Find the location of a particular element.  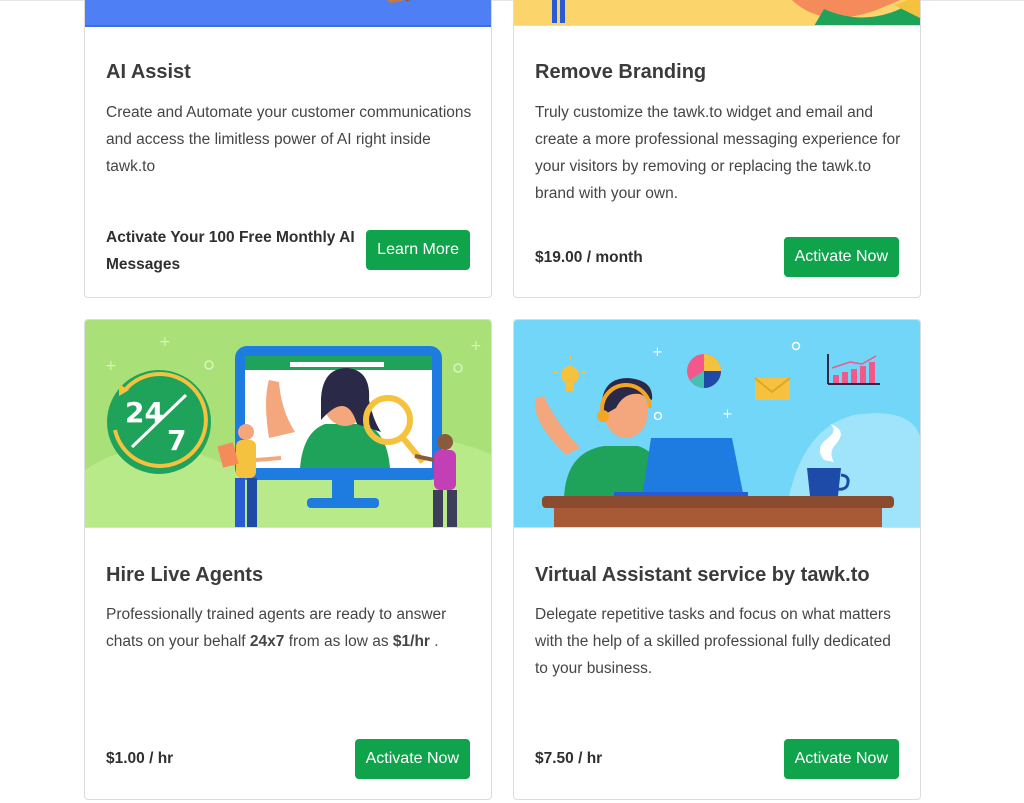

svg-text: 7 is located at coordinates (176, 440).